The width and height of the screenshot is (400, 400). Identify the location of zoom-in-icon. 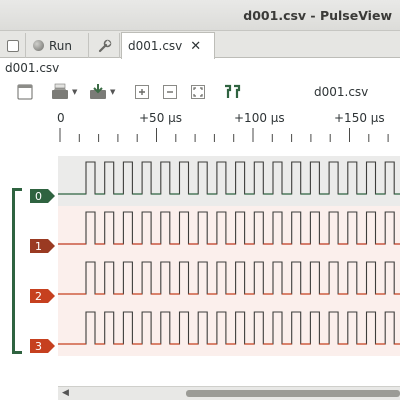
(142, 92).